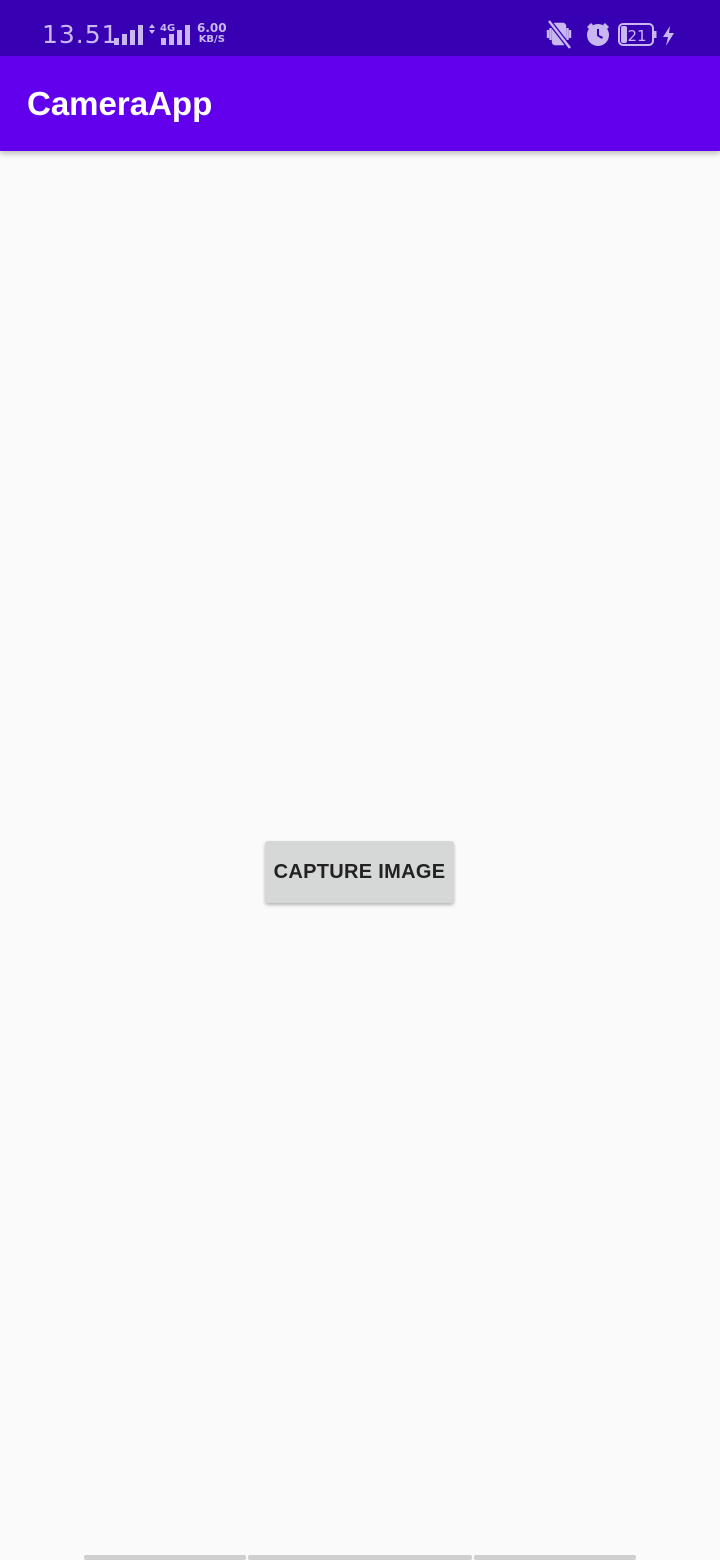 The image size is (720, 1560). What do you see at coordinates (668, 36) in the screenshot?
I see `charging-bolt-icon` at bounding box center [668, 36].